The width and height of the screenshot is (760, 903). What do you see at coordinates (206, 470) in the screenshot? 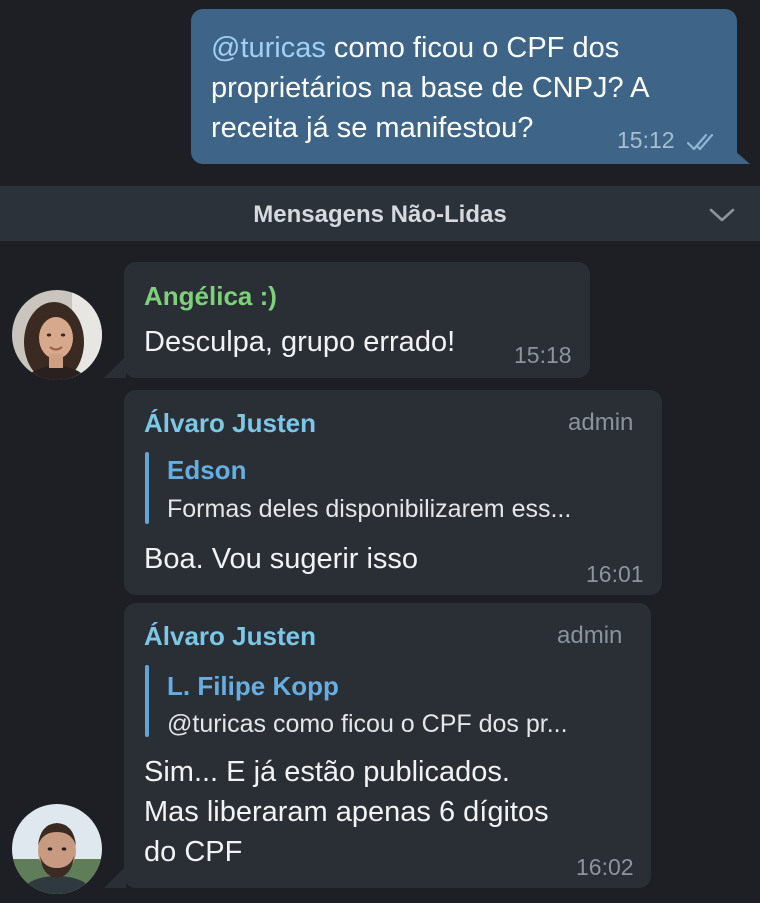
I see `reply-sender-name: Edson` at bounding box center [206, 470].